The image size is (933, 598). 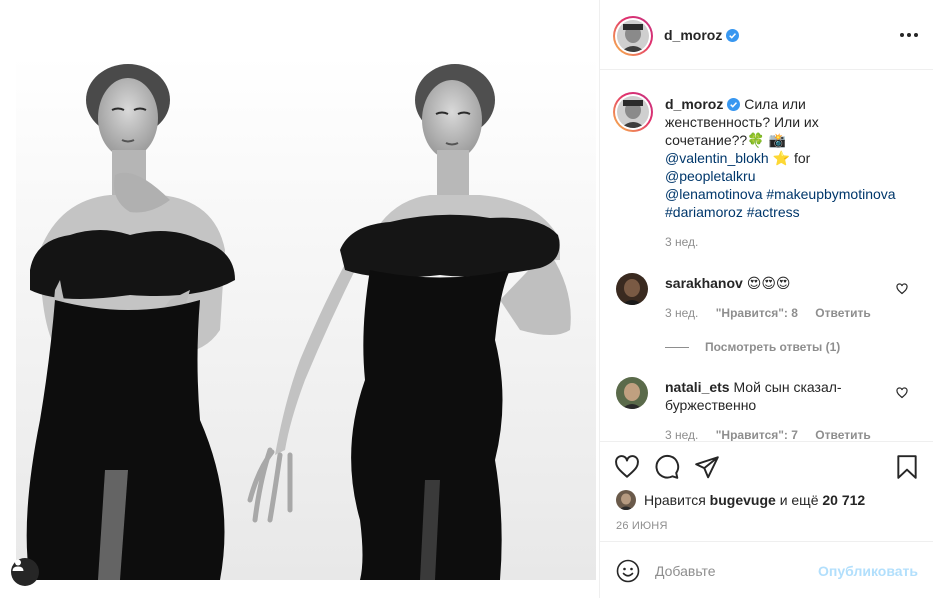 I want to click on hashtag-link: #makeupbymotinova, so click(x=830, y=194).